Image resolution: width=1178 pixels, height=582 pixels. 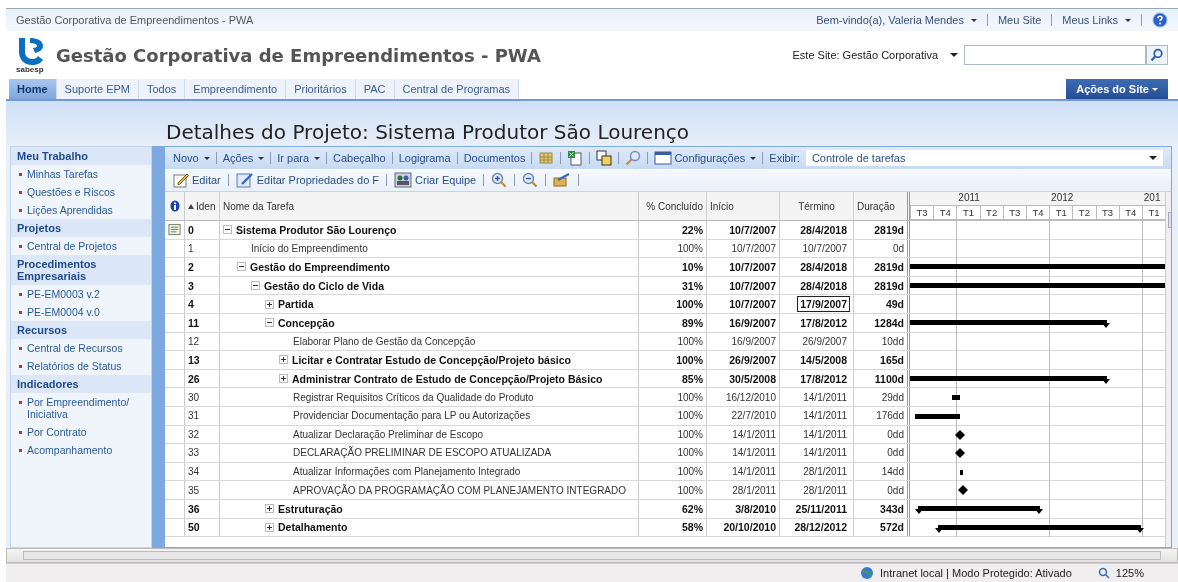 I want to click on view-dropdown: Controle de tarefas, so click(x=984, y=158).